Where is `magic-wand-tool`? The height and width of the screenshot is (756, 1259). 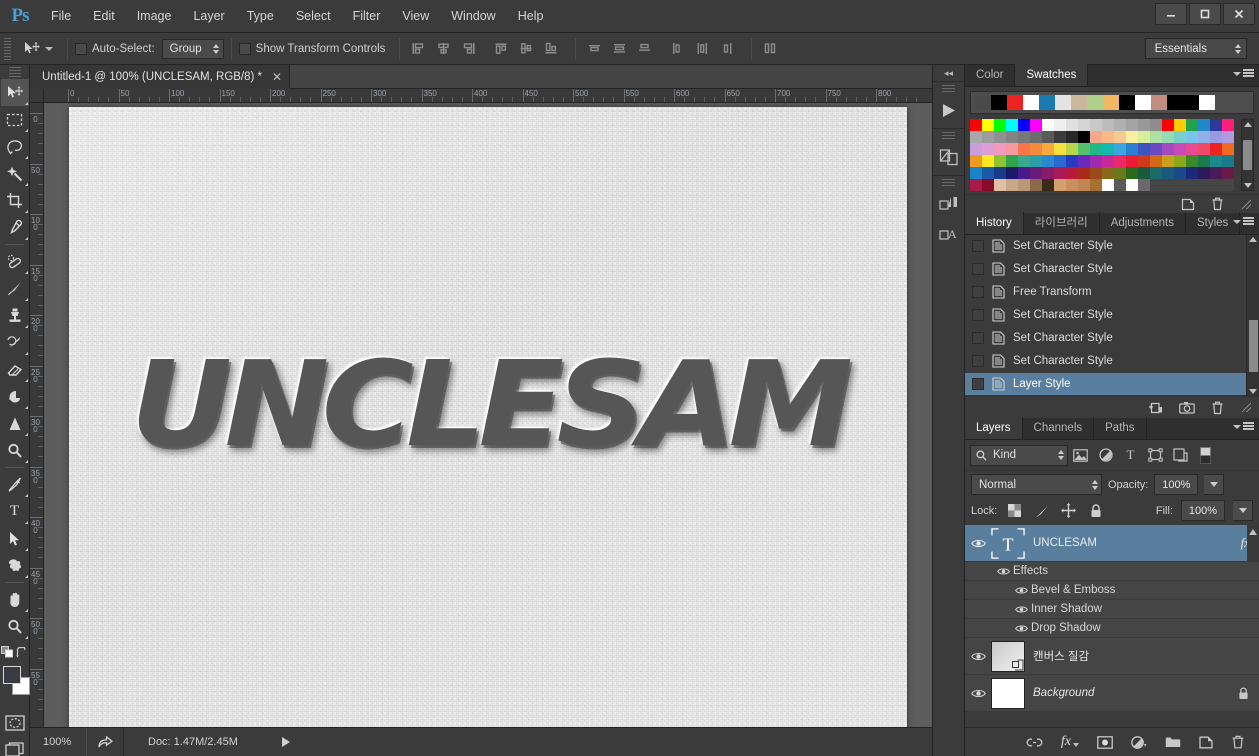
magic-wand-tool is located at coordinates (15, 173).